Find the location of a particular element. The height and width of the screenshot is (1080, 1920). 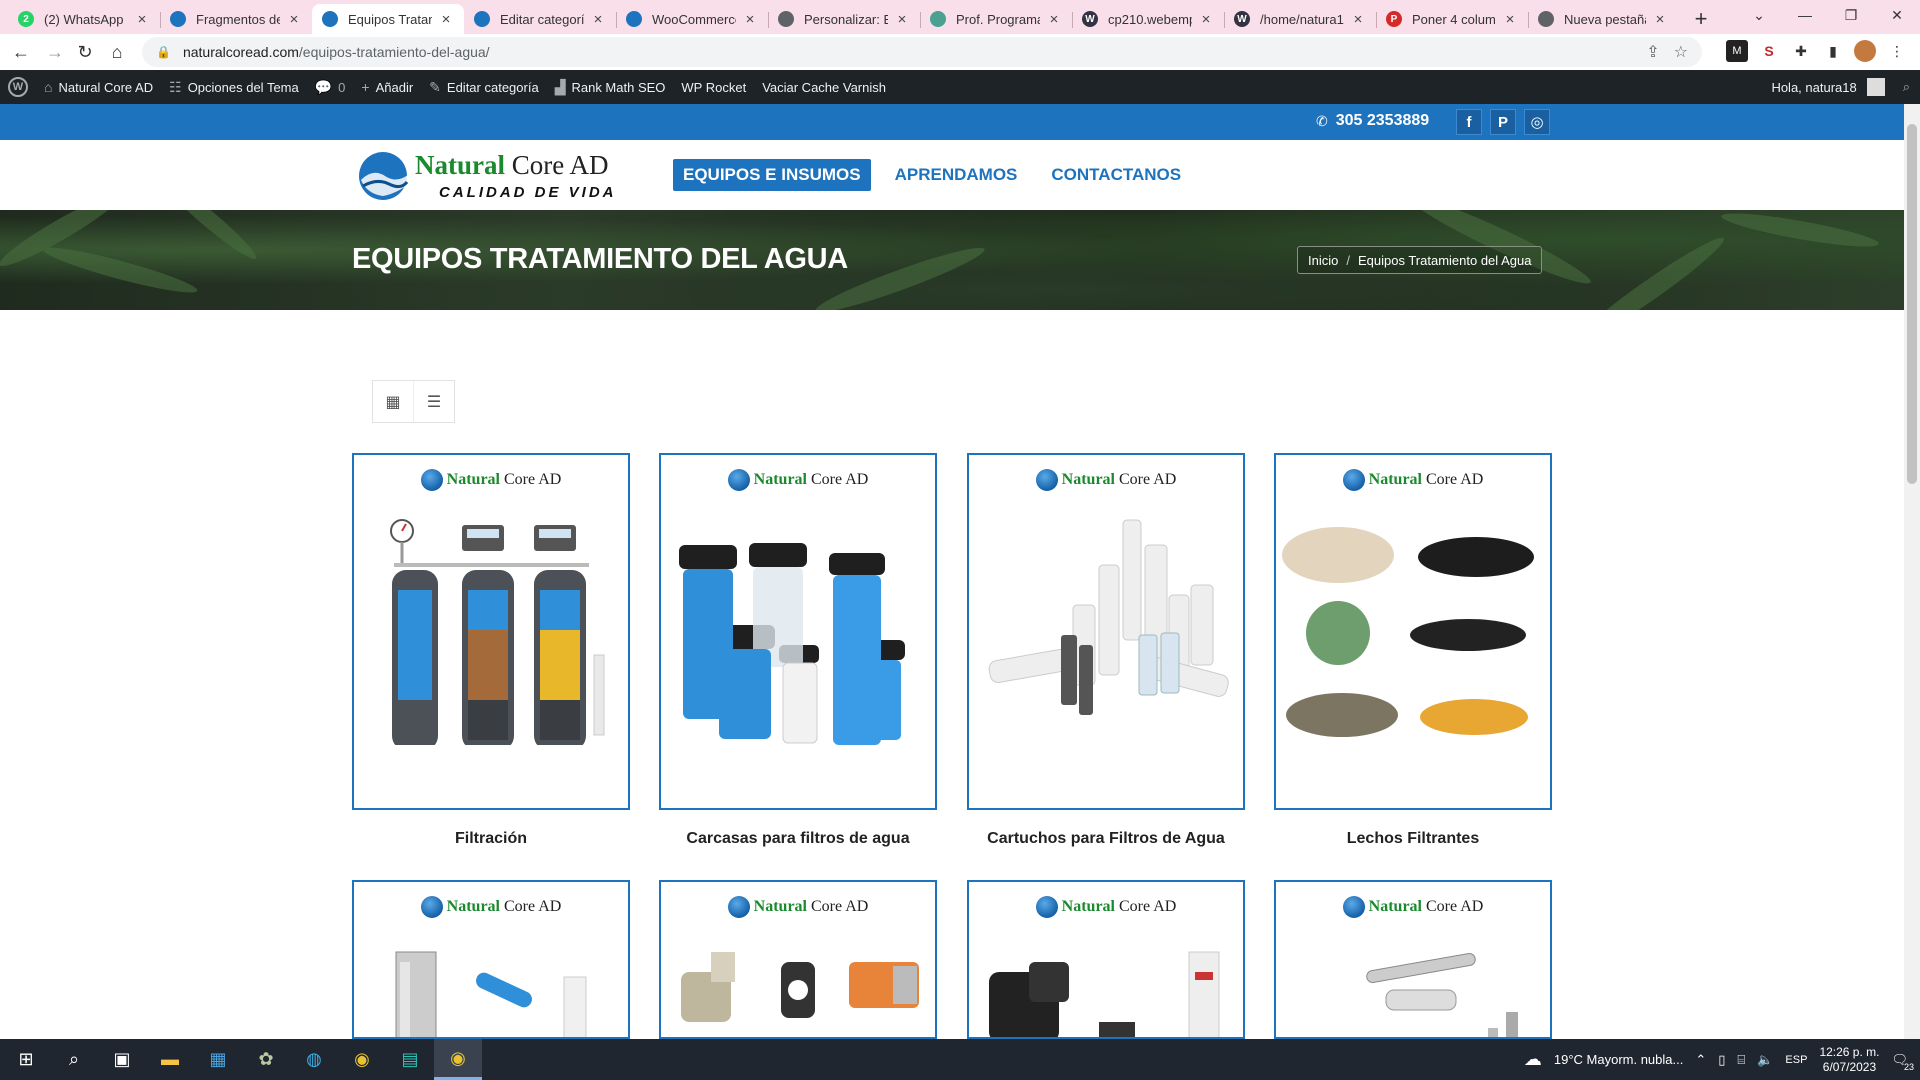

restore-icon: ❐ is located at coordinates (1851, 15).